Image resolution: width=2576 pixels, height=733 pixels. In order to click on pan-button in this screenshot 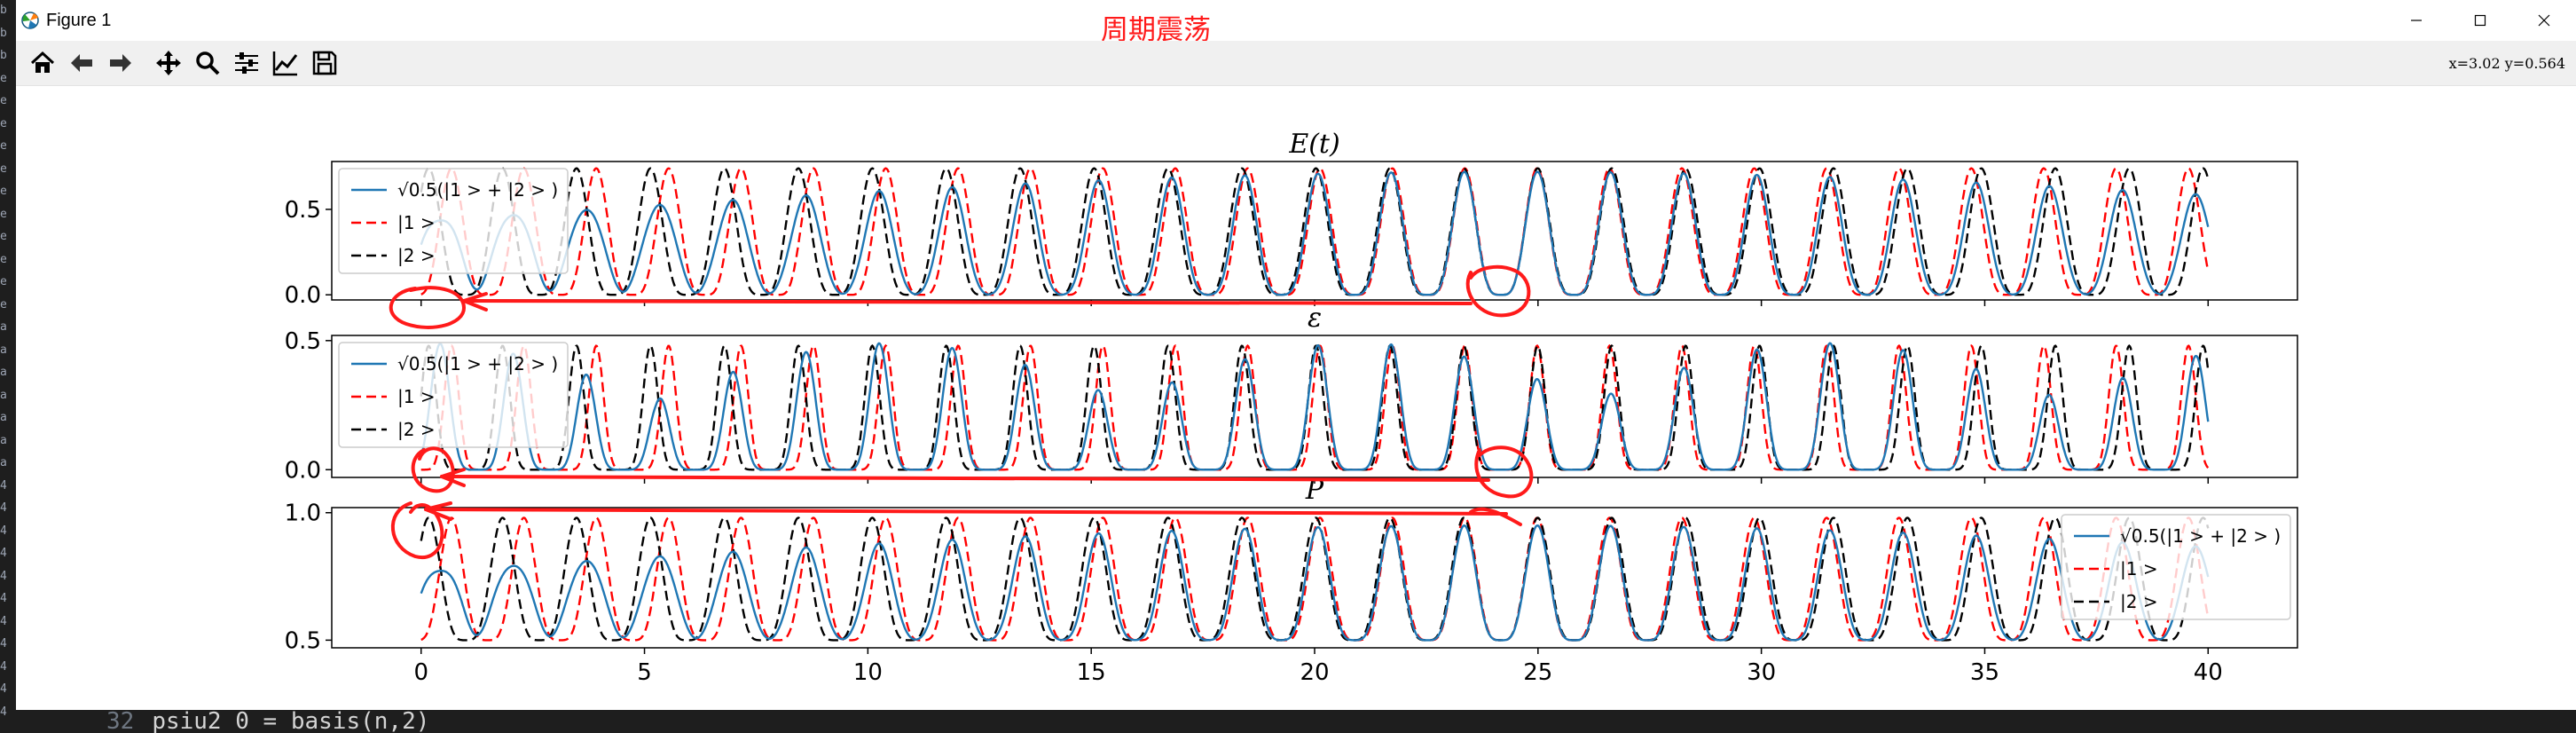, I will do `click(168, 63)`.